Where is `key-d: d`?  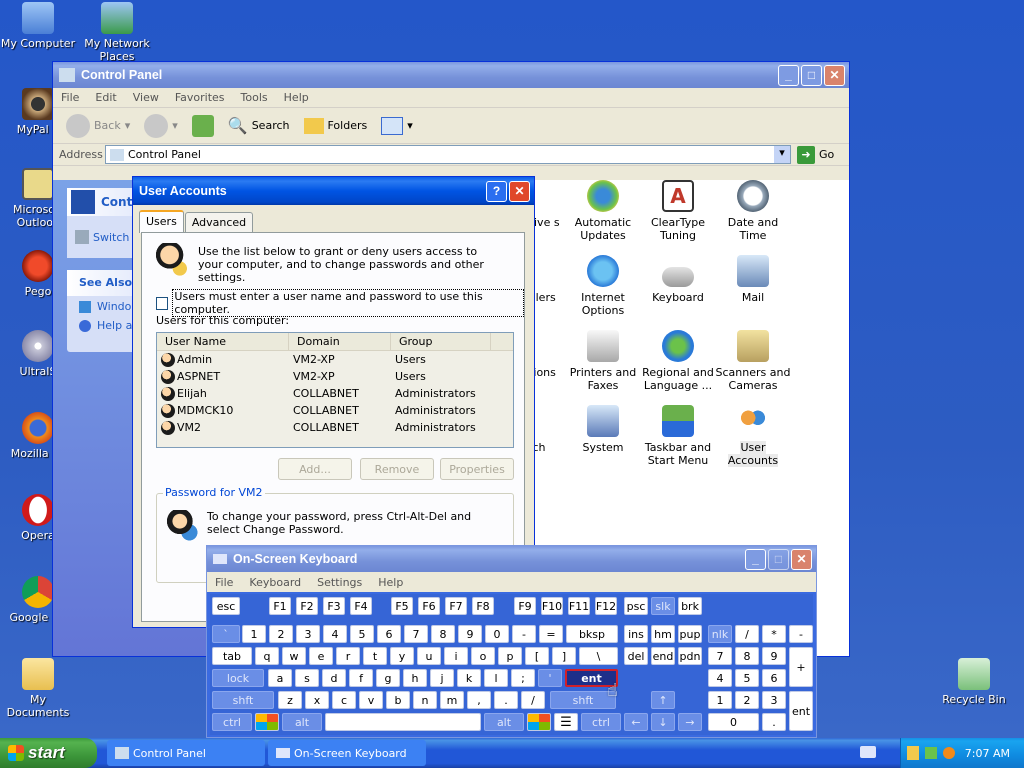 key-d: d is located at coordinates (334, 678).